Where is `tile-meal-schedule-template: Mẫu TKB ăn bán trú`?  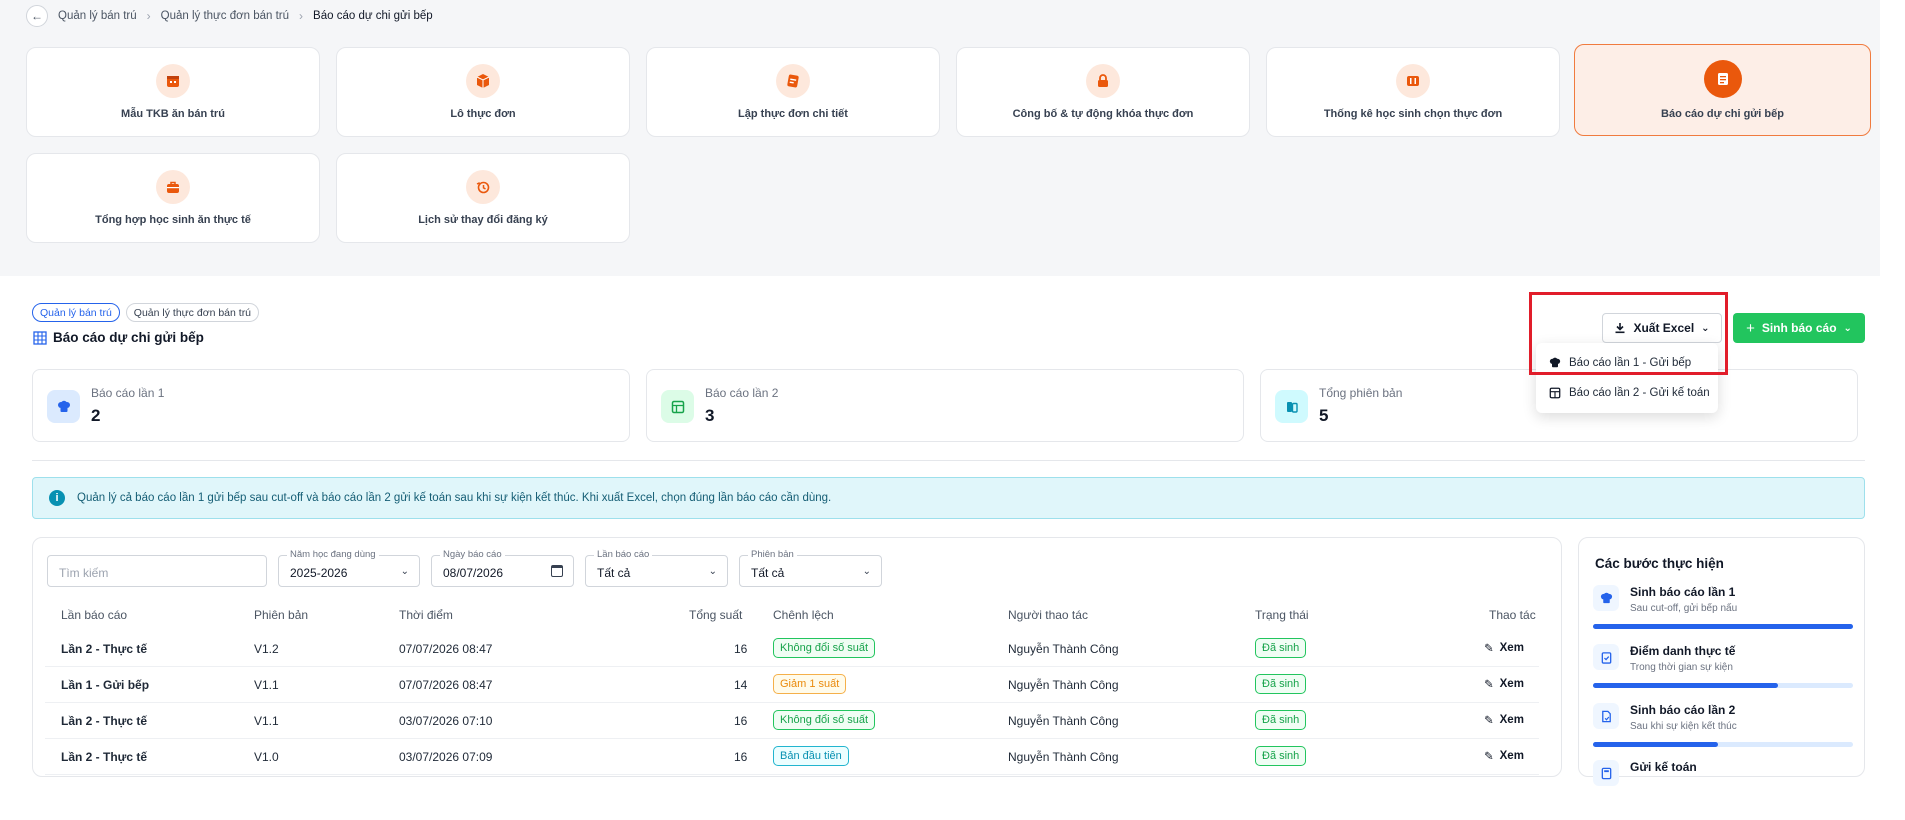 tile-meal-schedule-template: Mẫu TKB ăn bán trú is located at coordinates (173, 92).